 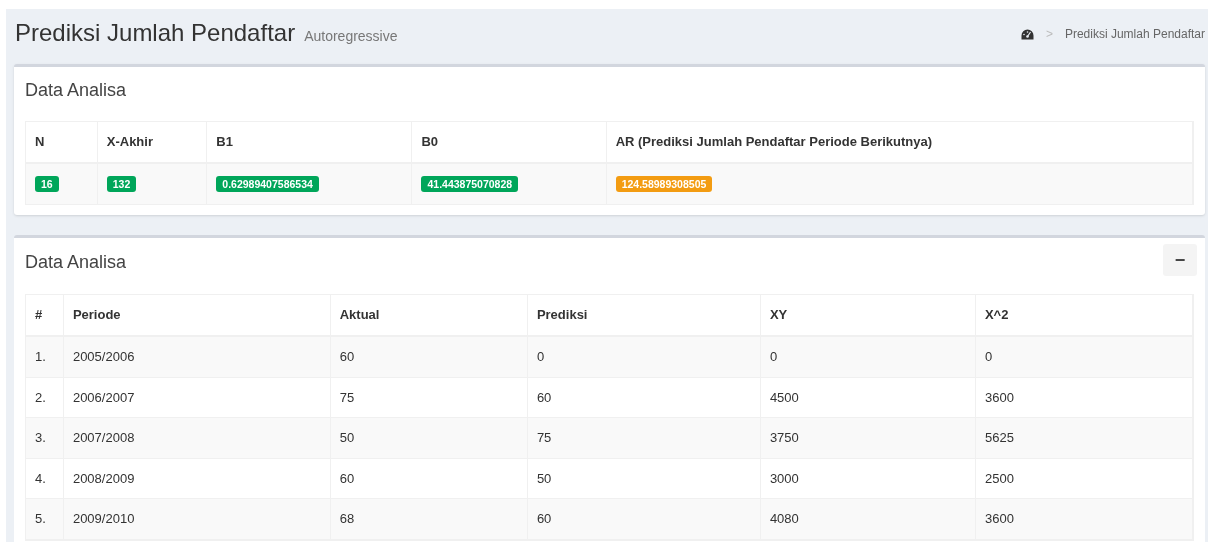 What do you see at coordinates (429, 315) in the screenshot?
I see `column-header: Aktual` at bounding box center [429, 315].